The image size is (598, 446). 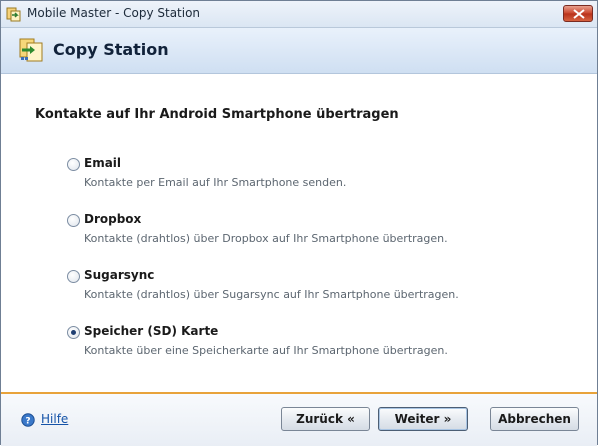 I want to click on window-title: Mobile Master - Copy Station, so click(x=114, y=13).